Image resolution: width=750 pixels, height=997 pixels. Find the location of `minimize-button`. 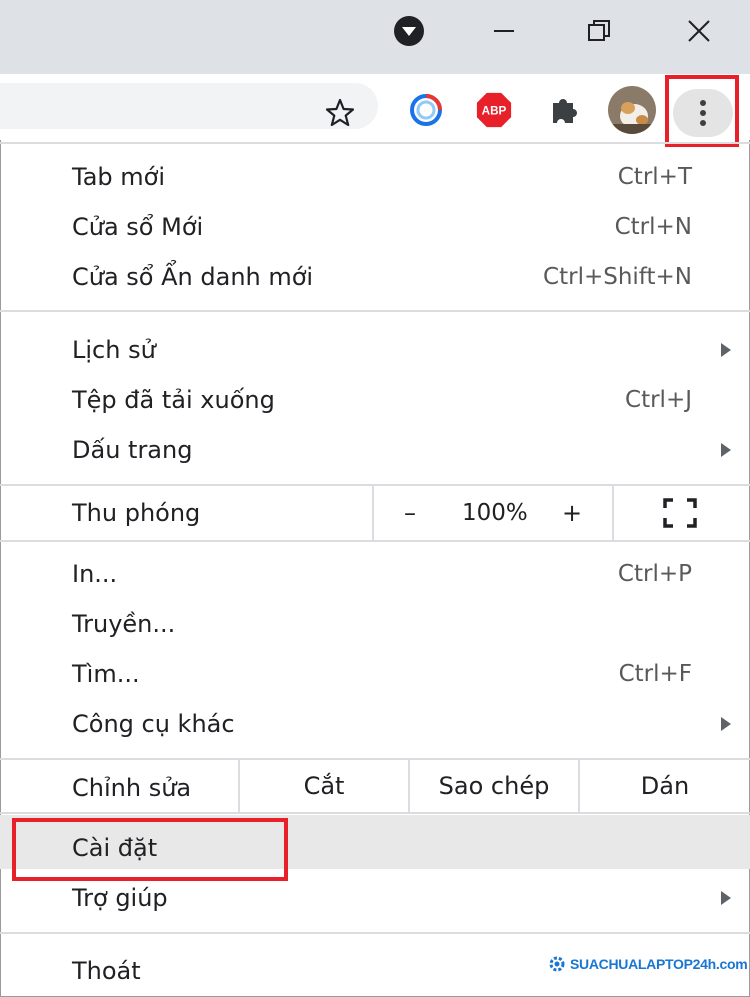

minimize-button is located at coordinates (504, 31).